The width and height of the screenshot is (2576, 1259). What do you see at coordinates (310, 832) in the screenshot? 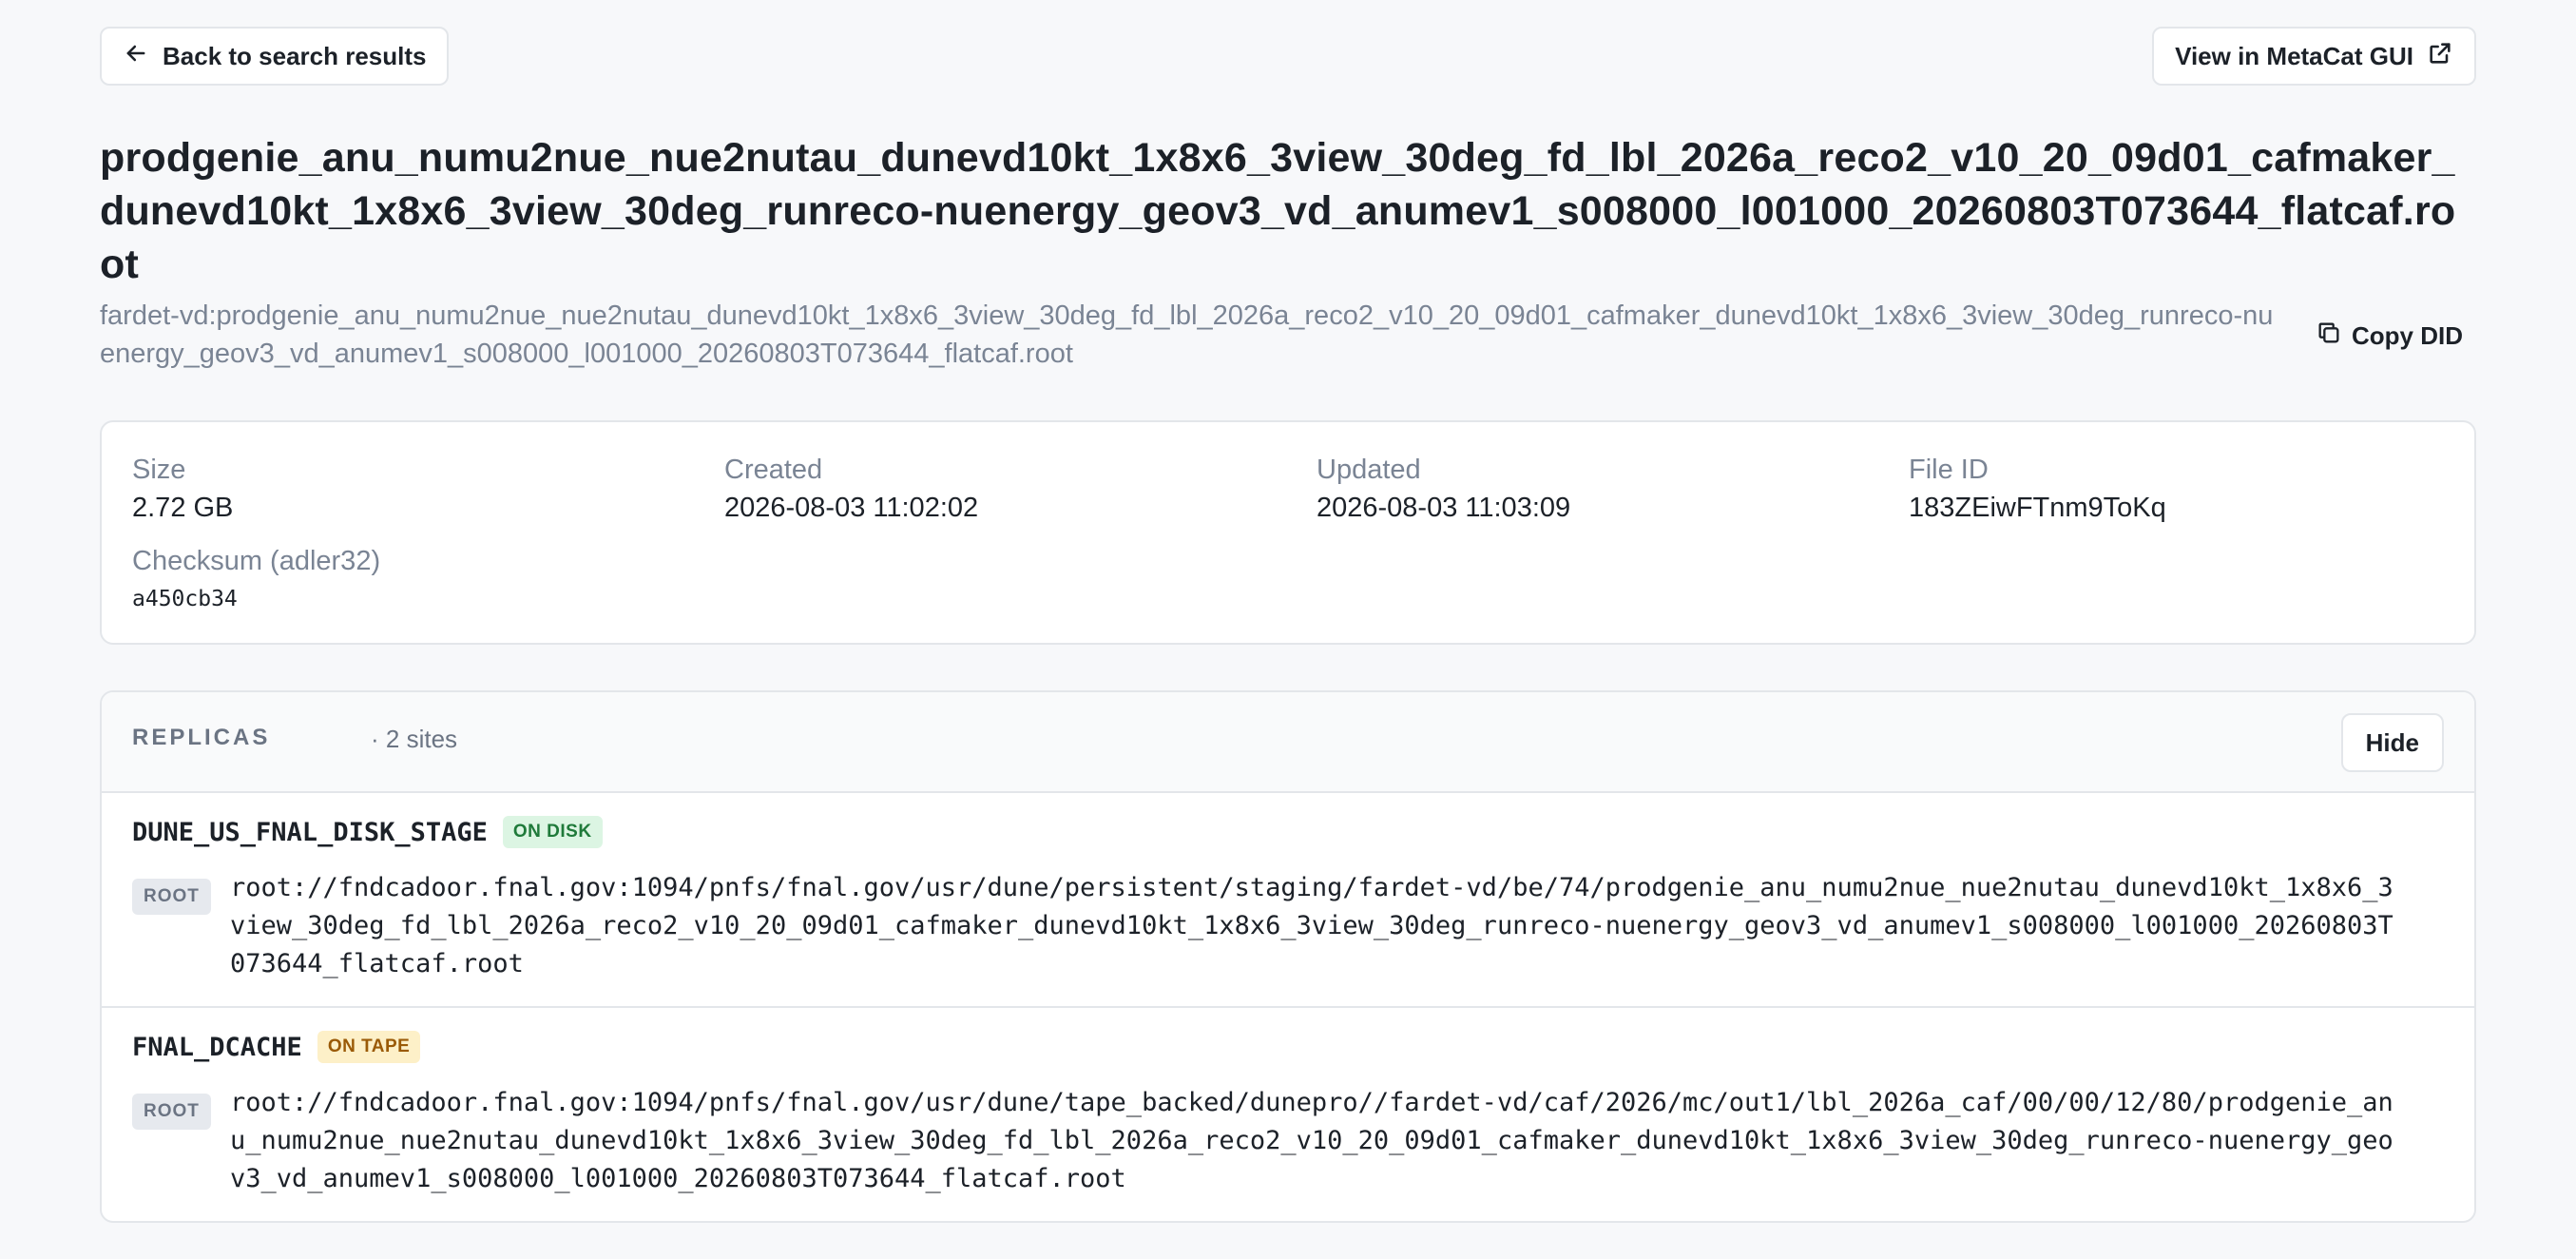
I see `replica-site-name: DUNE_US_FNAL_DISK_STAGE` at bounding box center [310, 832].